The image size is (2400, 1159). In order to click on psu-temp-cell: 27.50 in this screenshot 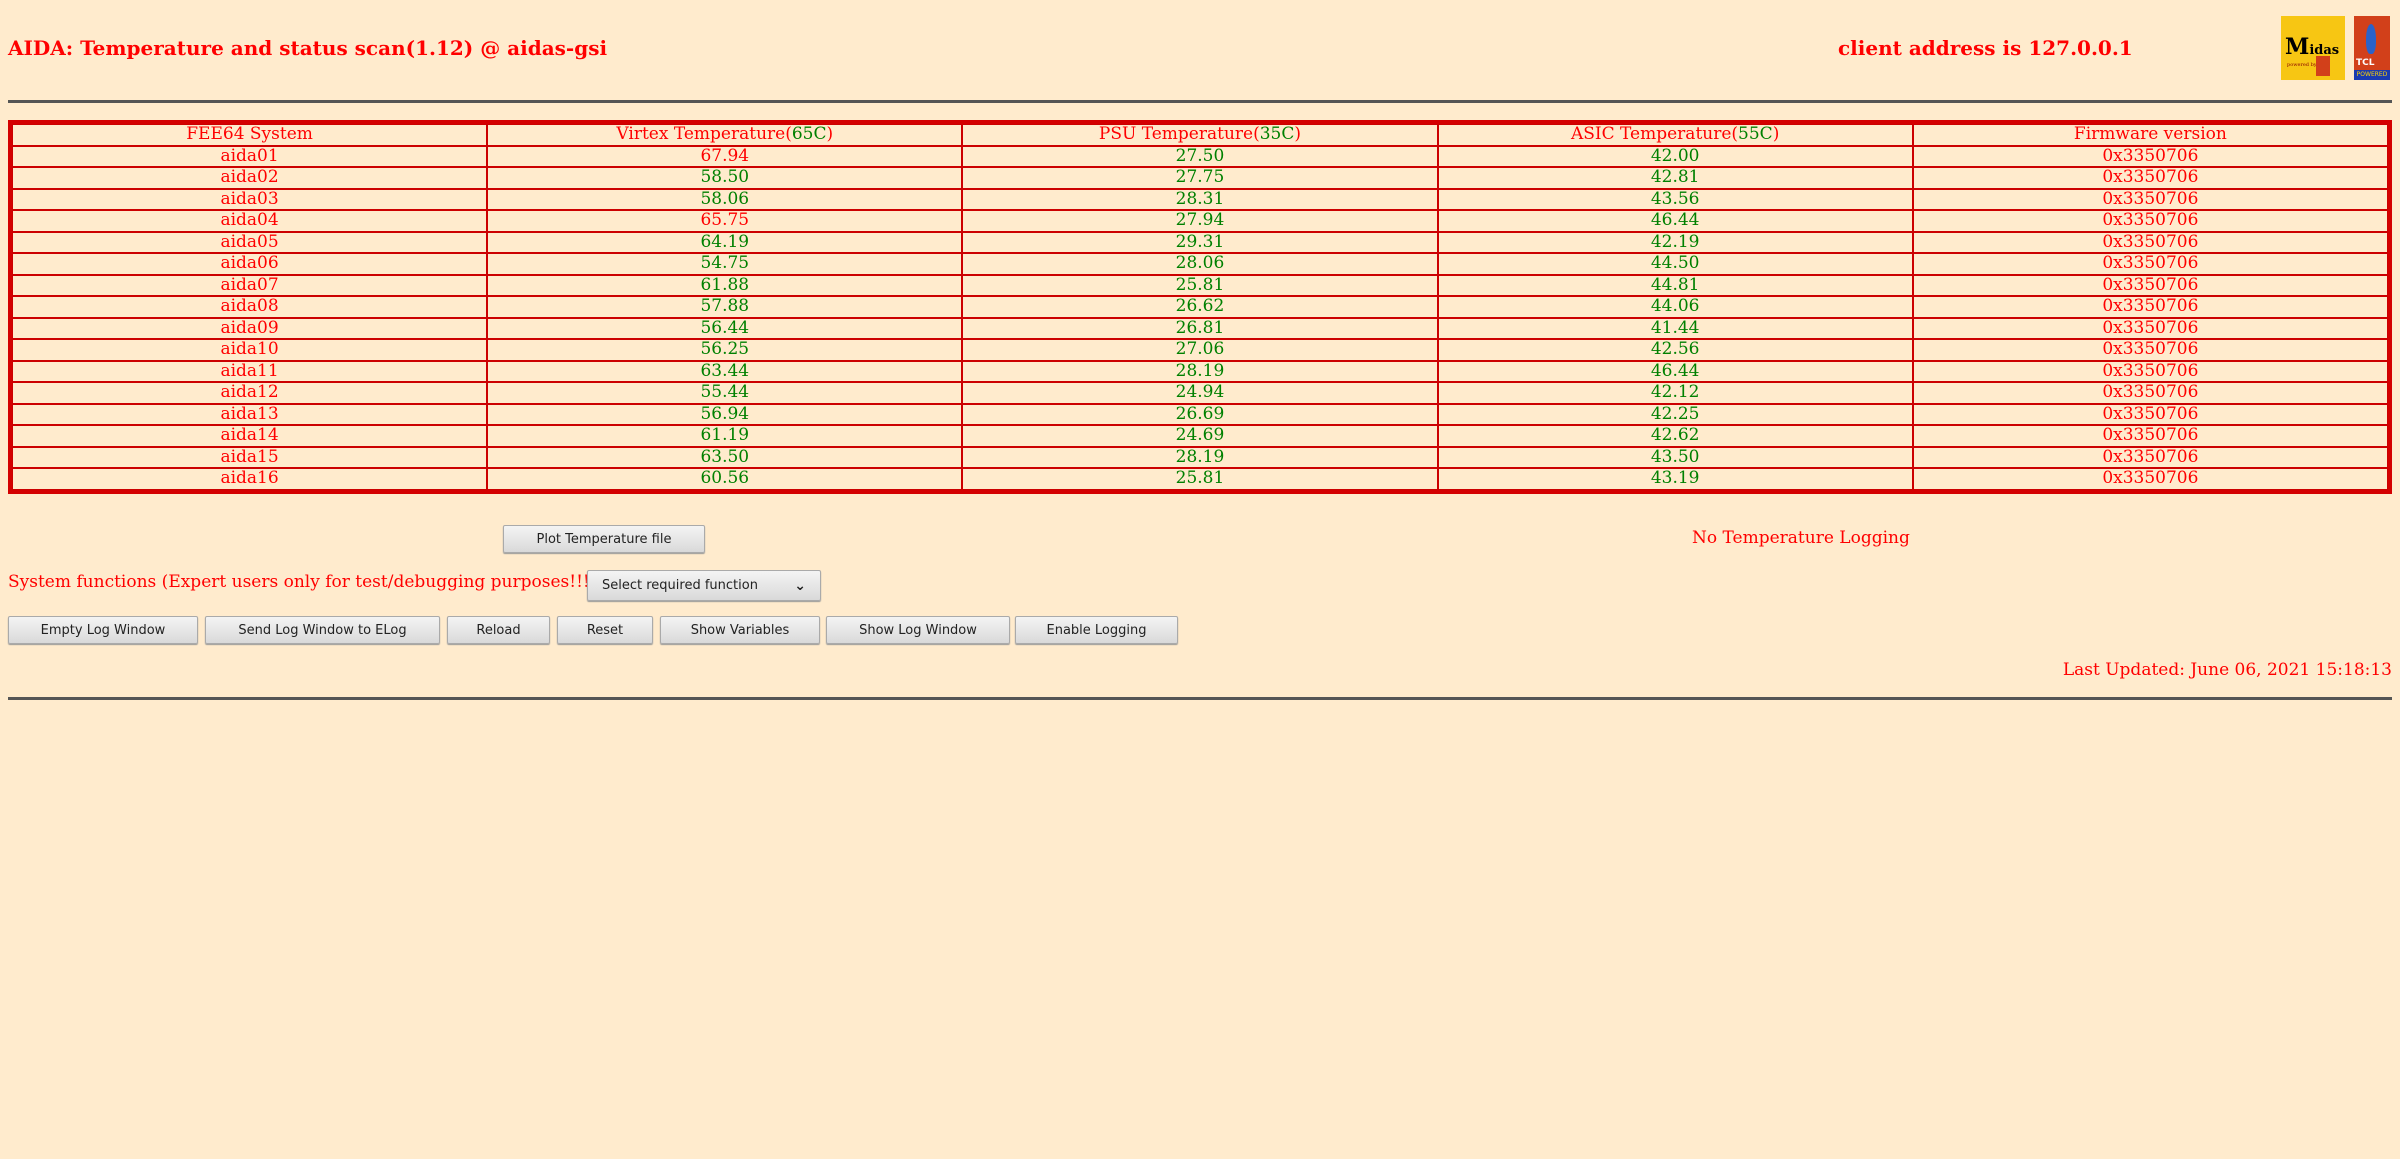, I will do `click(1200, 156)`.